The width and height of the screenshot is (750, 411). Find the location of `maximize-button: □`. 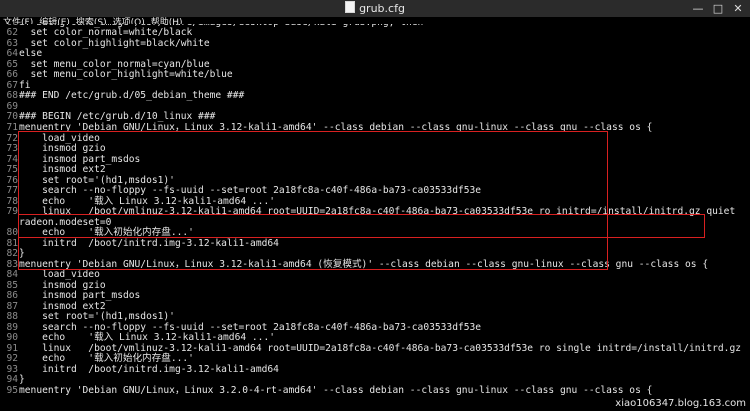

maximize-button: □ is located at coordinates (718, 8).